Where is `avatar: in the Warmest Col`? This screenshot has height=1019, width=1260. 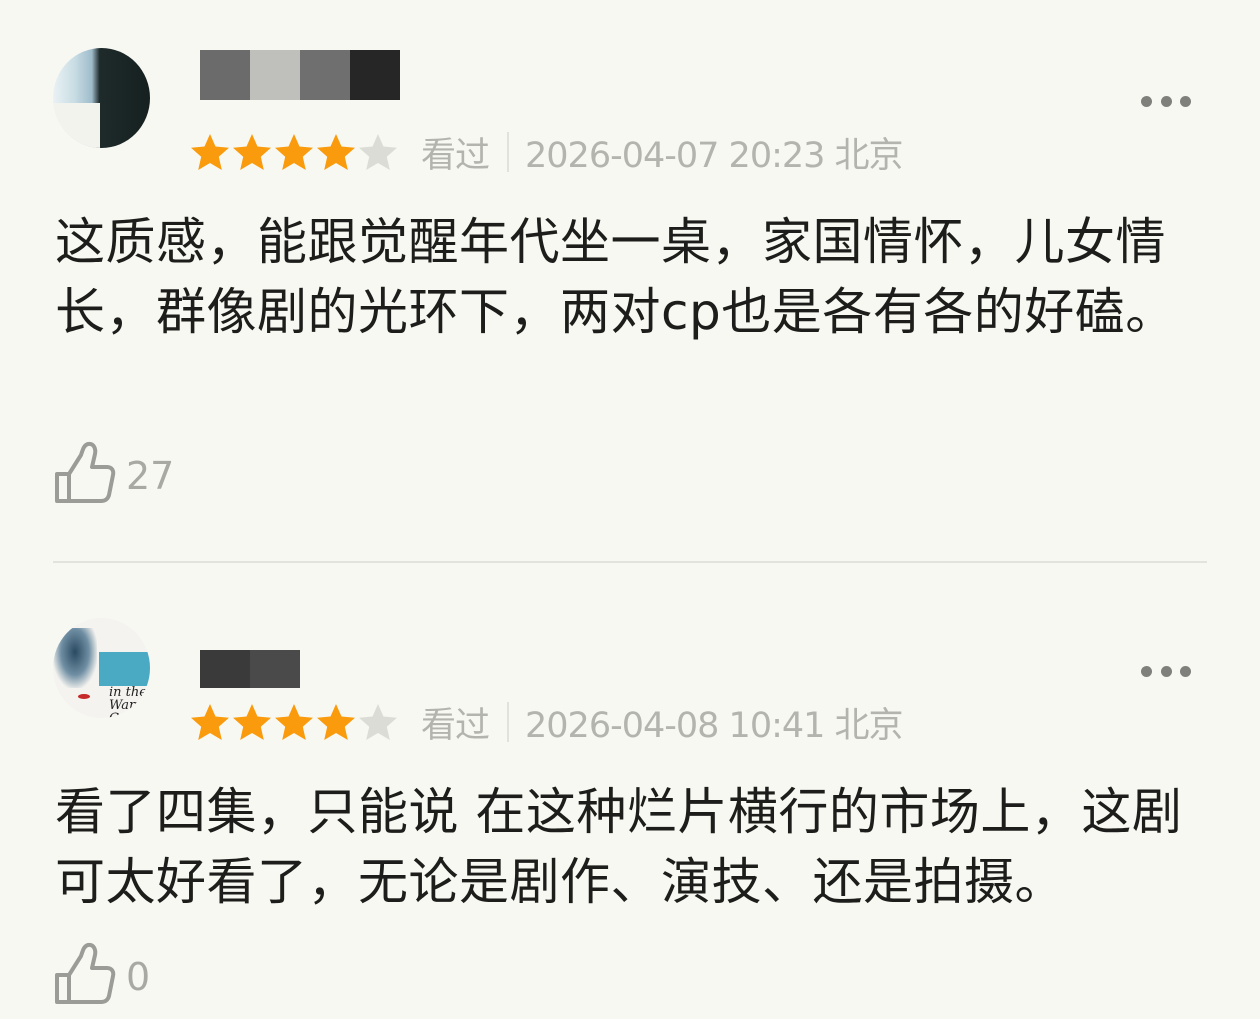
avatar: in the Warmest Col is located at coordinates (101, 668).